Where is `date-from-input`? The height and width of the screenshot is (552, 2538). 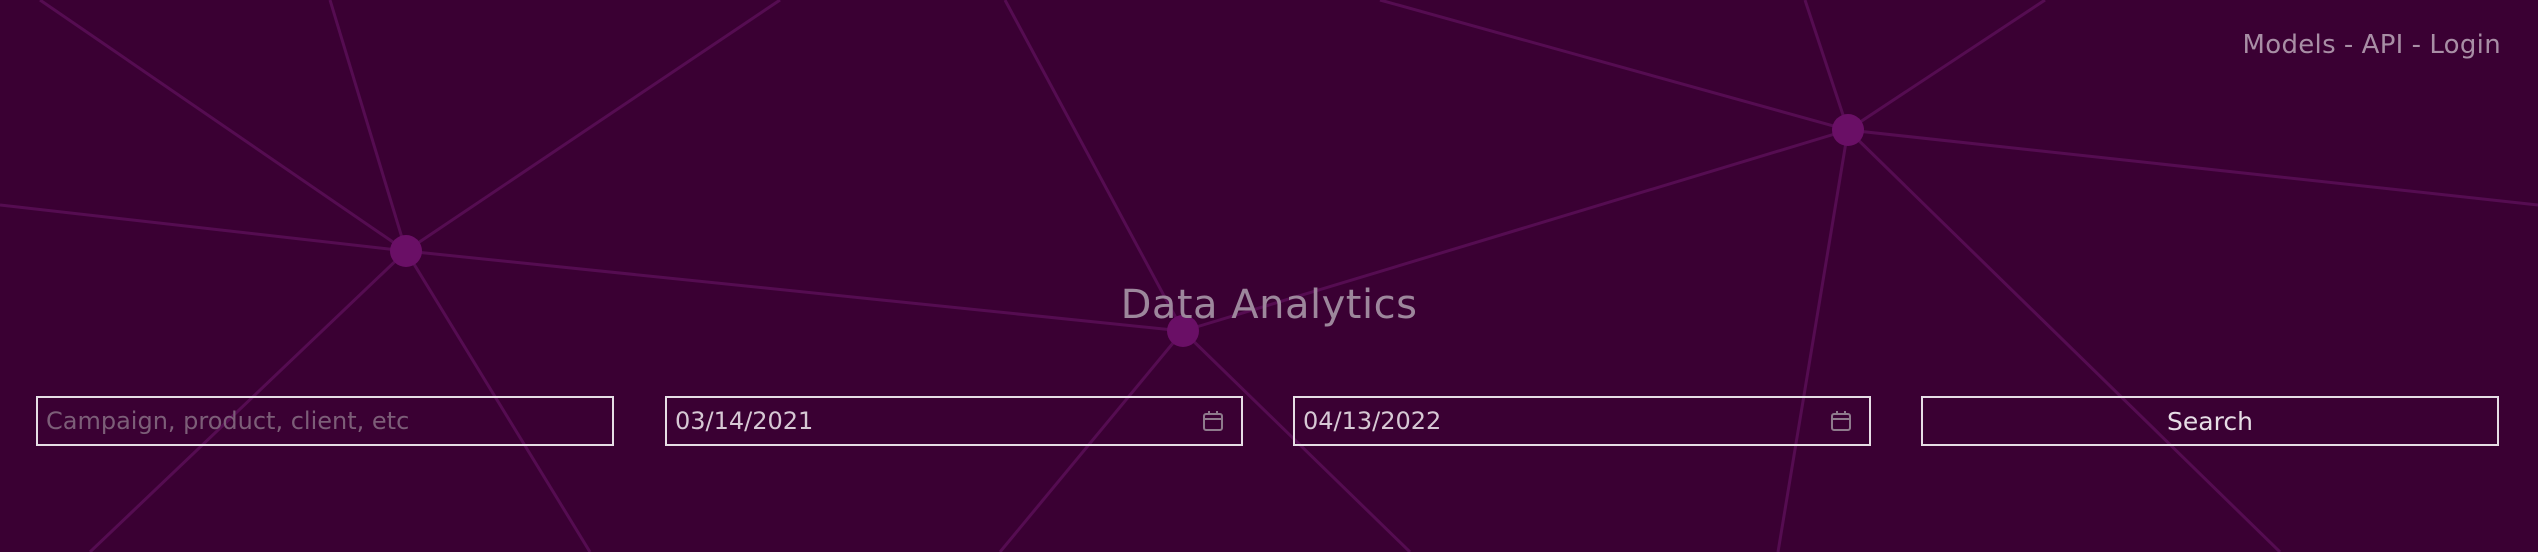
date-from-input is located at coordinates (933, 421).